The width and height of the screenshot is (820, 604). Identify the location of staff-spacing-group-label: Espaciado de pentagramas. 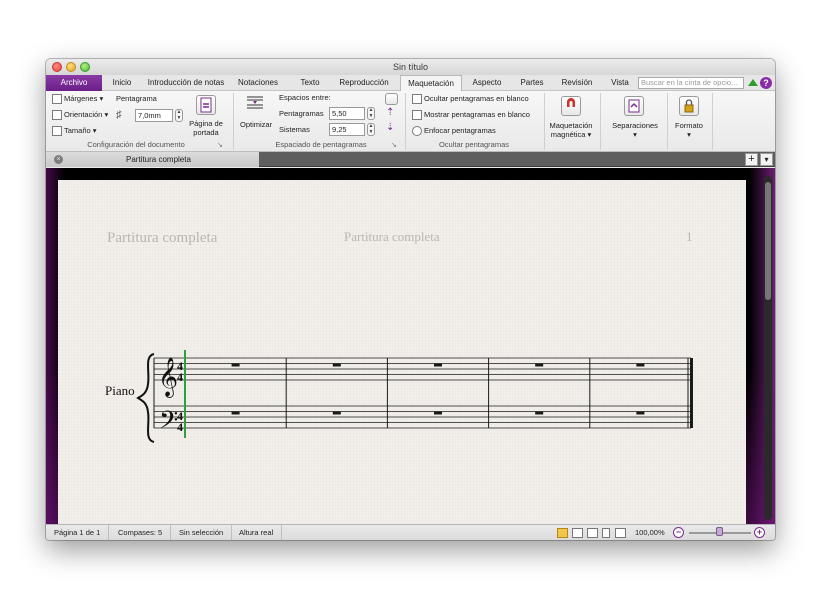
(321, 144).